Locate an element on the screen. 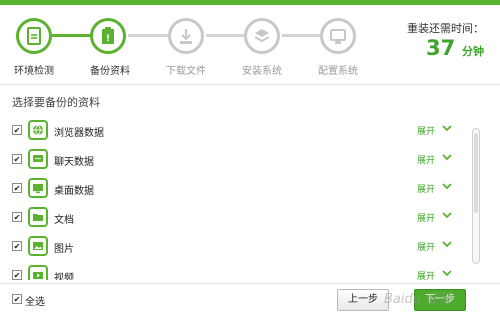 This screenshot has width=500, height=330. header-divider is located at coordinates (250, 84).